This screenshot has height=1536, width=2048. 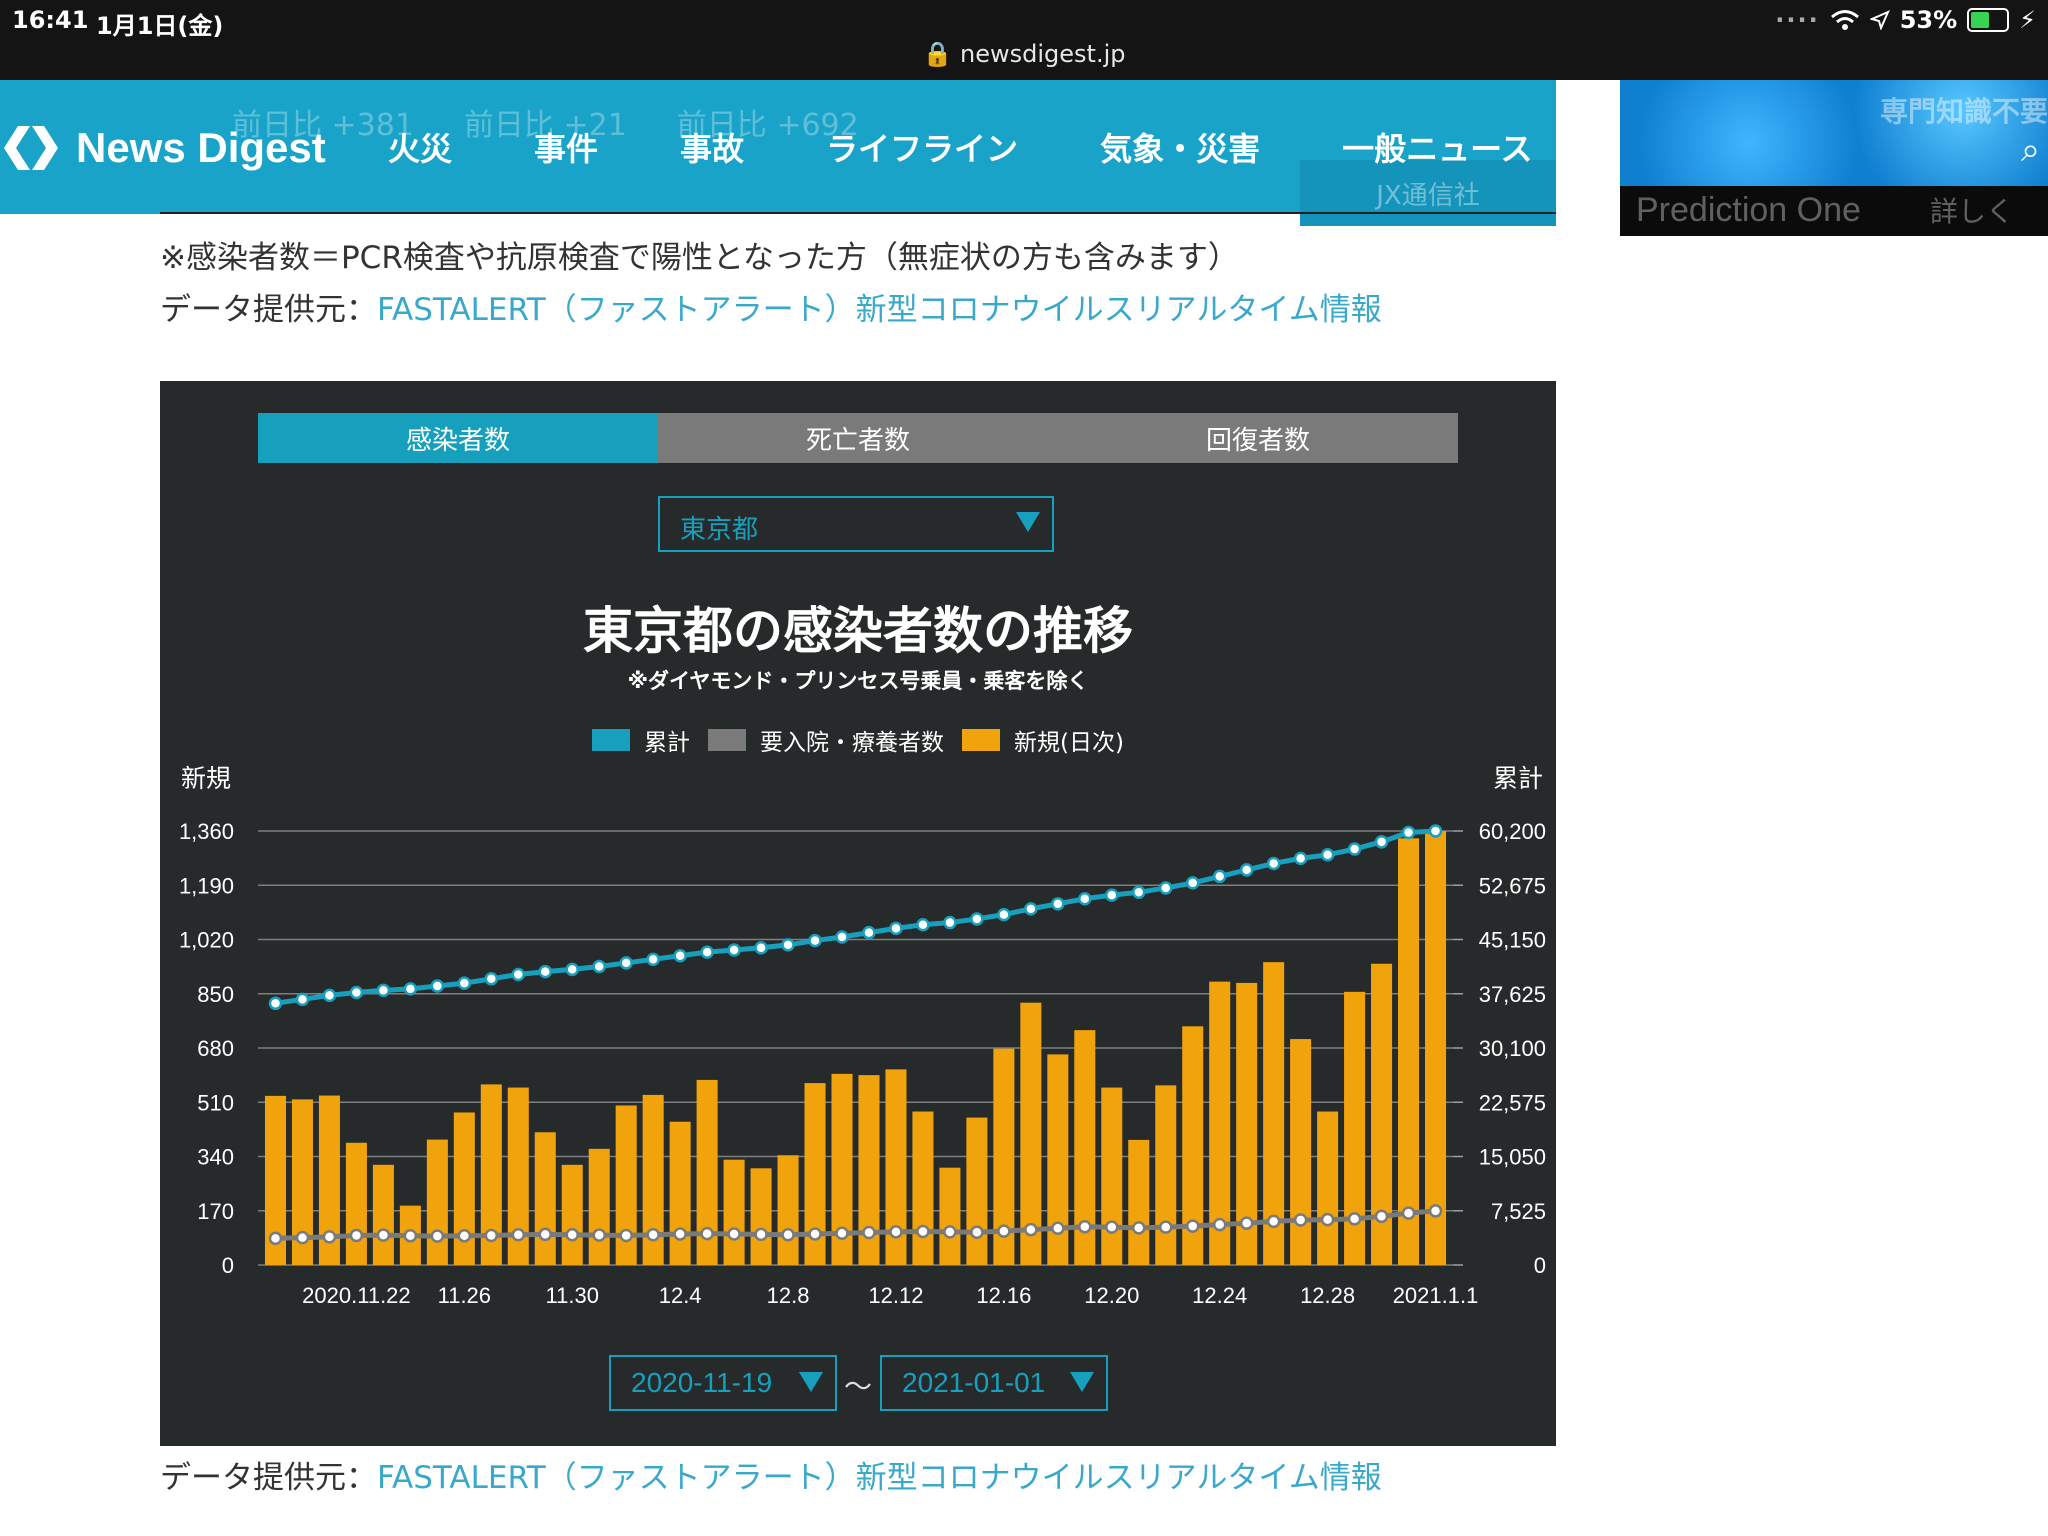 I want to click on y-left-tick-label: 1,020, so click(x=206, y=940).